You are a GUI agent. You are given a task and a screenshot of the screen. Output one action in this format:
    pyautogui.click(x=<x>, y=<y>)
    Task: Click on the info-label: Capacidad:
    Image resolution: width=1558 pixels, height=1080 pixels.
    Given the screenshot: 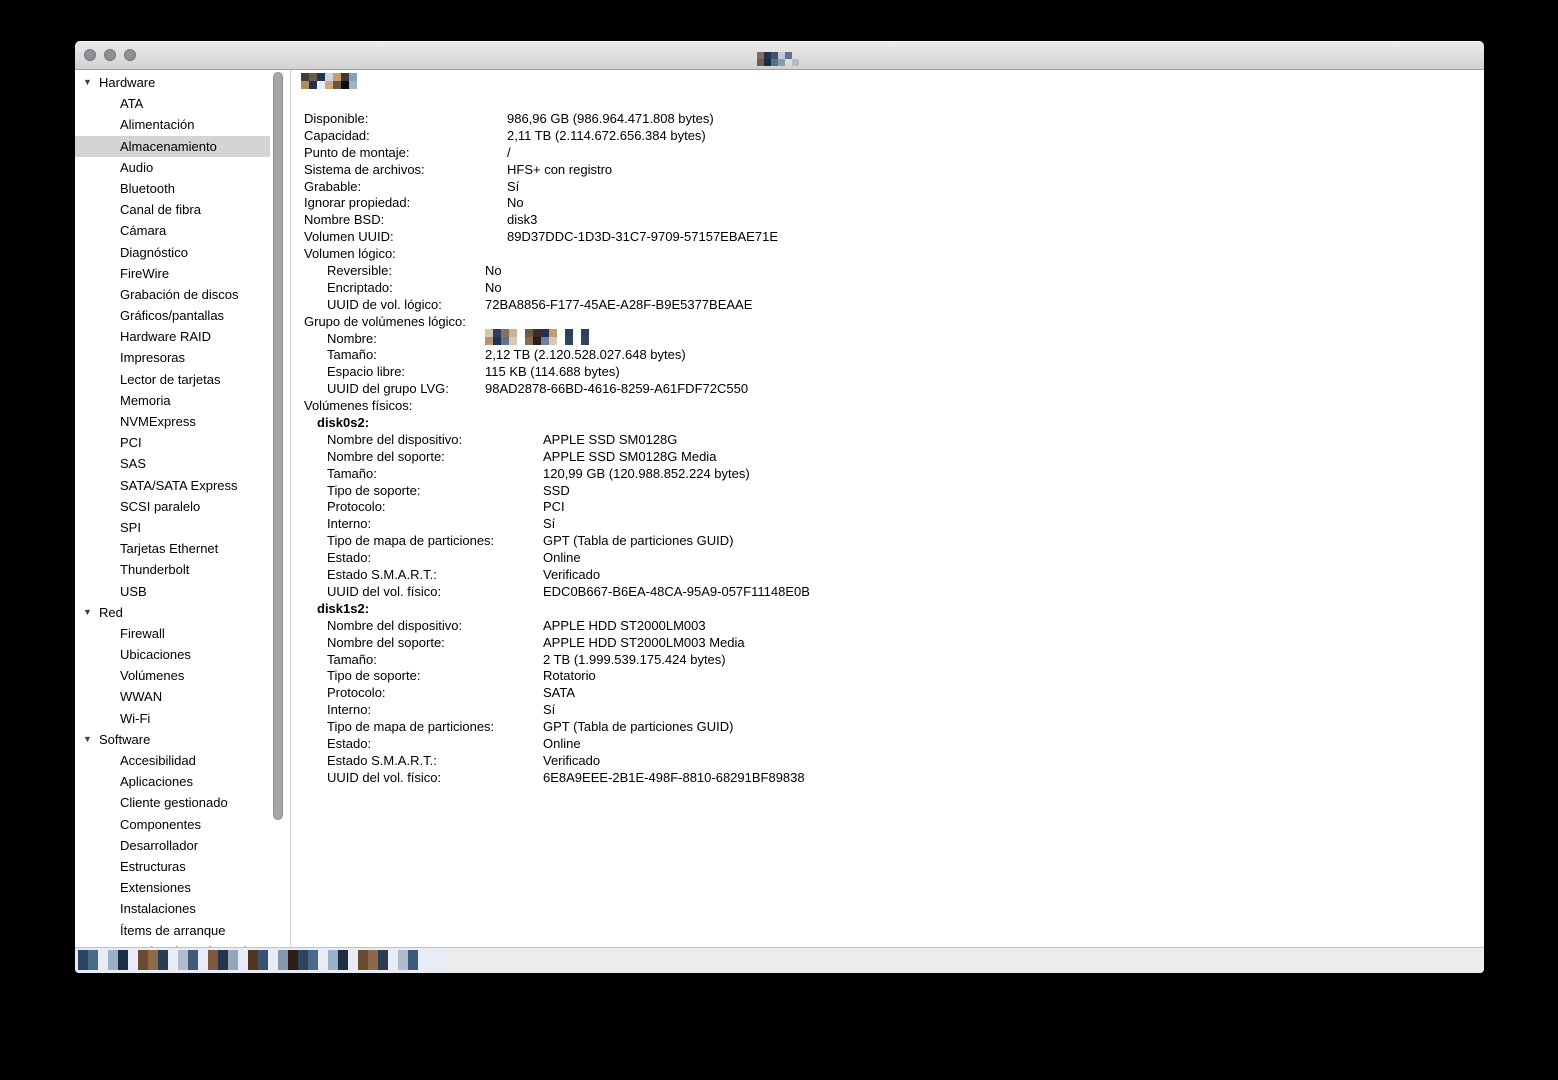 What is the action you would take?
    pyautogui.click(x=337, y=135)
    